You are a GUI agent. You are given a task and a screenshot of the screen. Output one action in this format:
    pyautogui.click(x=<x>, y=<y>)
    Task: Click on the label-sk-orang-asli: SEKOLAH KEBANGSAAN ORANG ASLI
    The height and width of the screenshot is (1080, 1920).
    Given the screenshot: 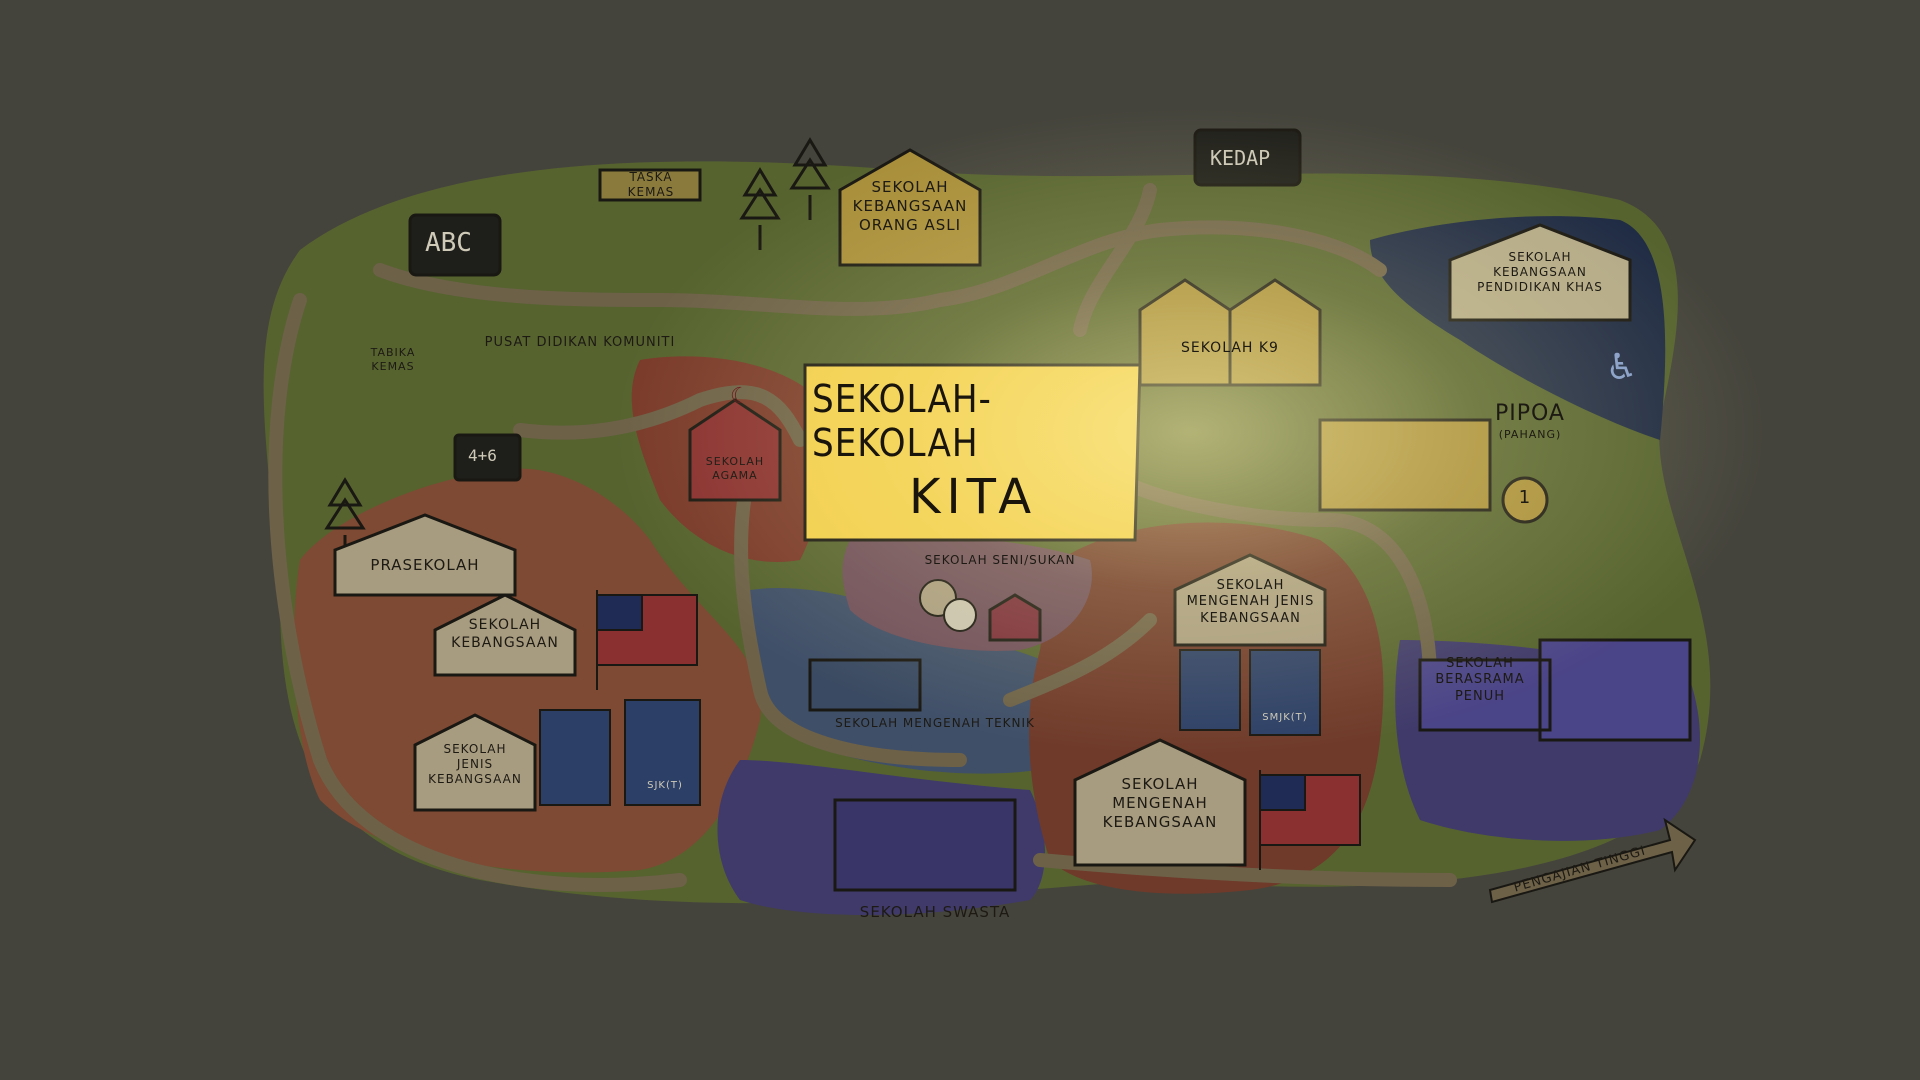 What is the action you would take?
    pyautogui.click(x=910, y=206)
    